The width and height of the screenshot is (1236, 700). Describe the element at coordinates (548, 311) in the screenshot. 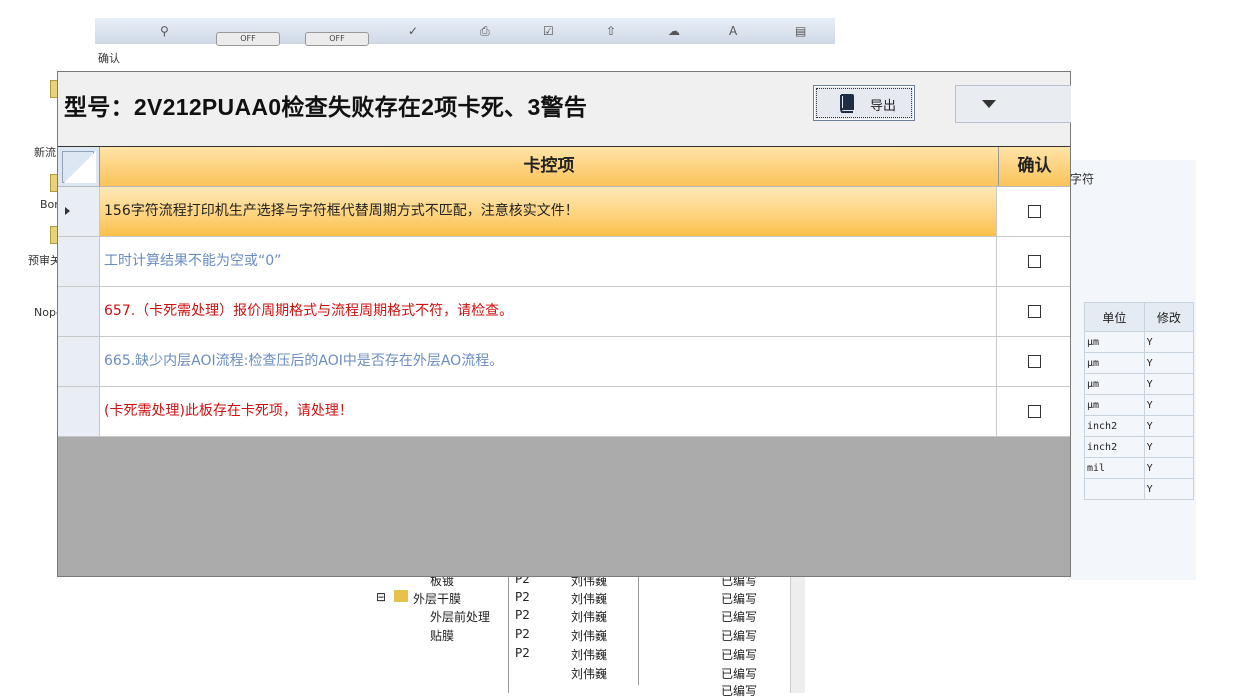

I see `row-text: 657.（卡死需处理）报价周期格式与流程周期格式不符，请检查。` at that location.